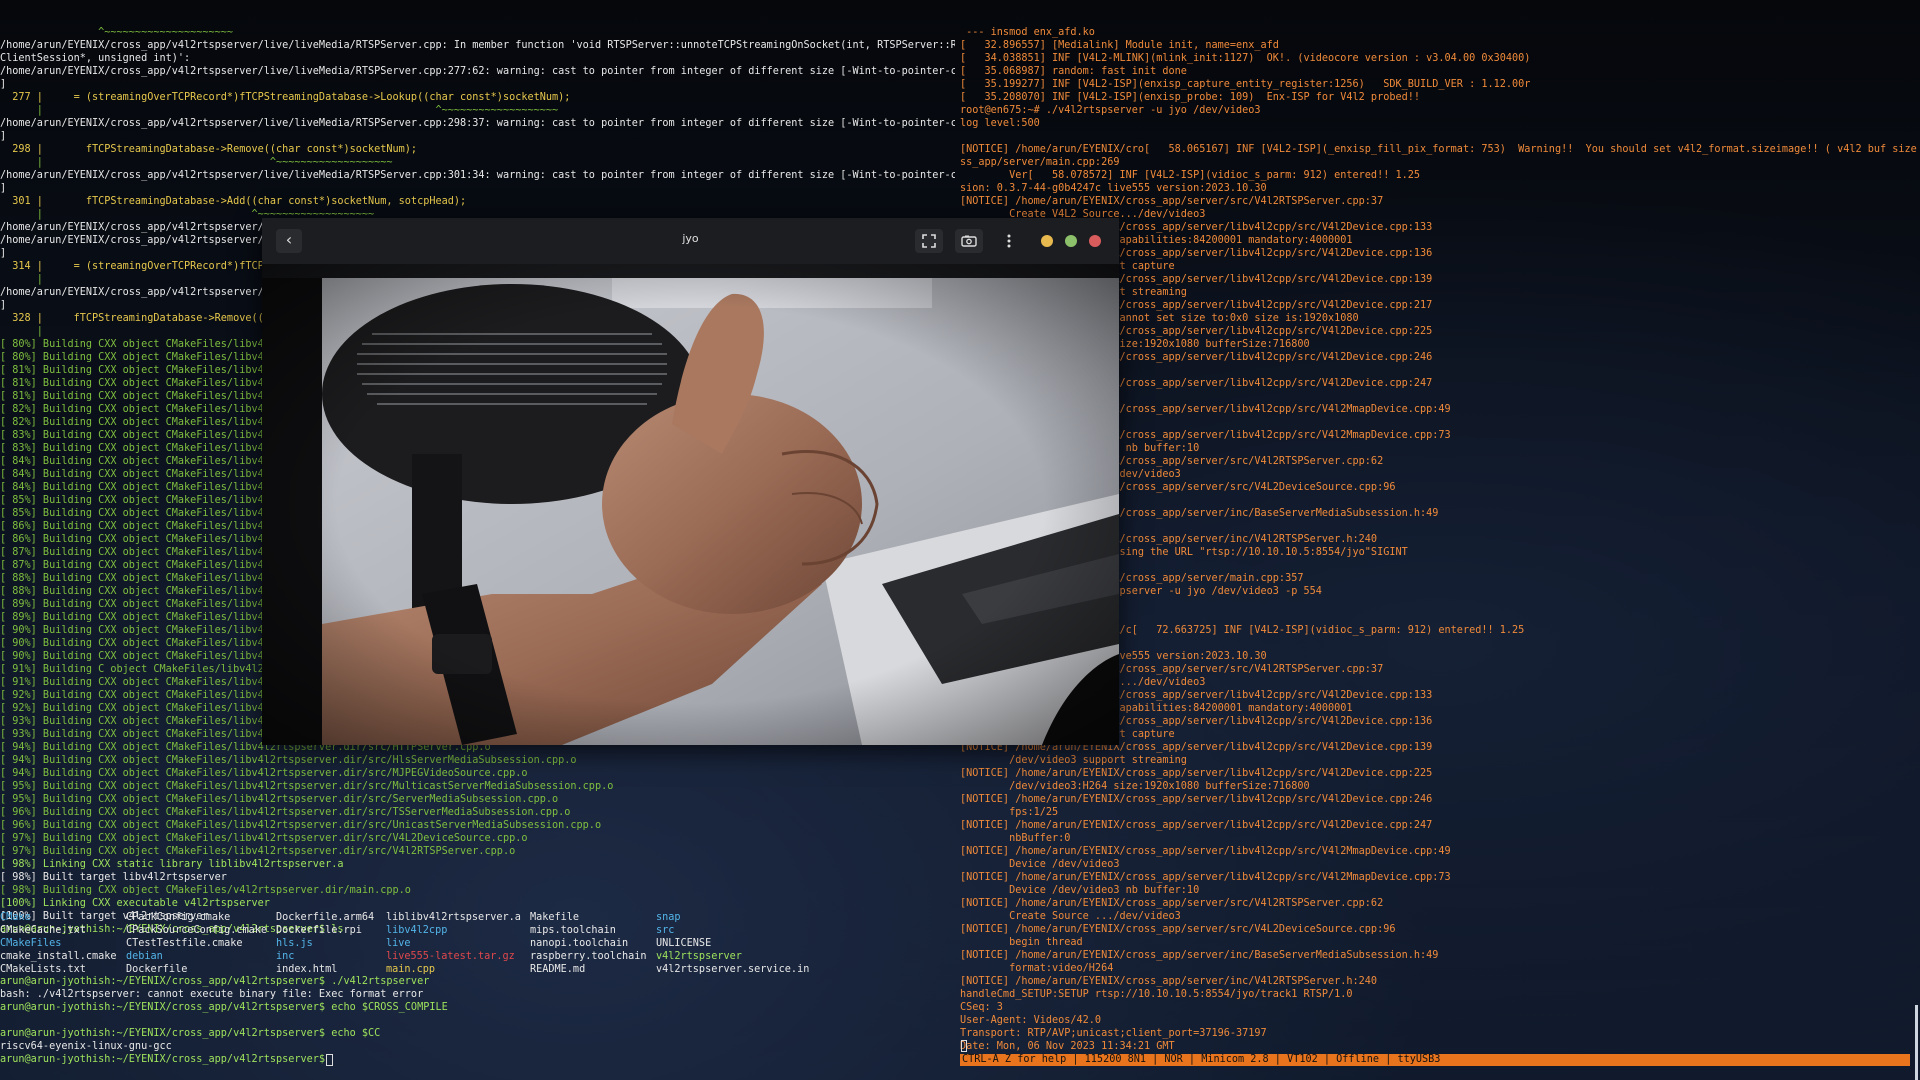  I want to click on ls-entry: Dockerfile.arm64, so click(325, 917).